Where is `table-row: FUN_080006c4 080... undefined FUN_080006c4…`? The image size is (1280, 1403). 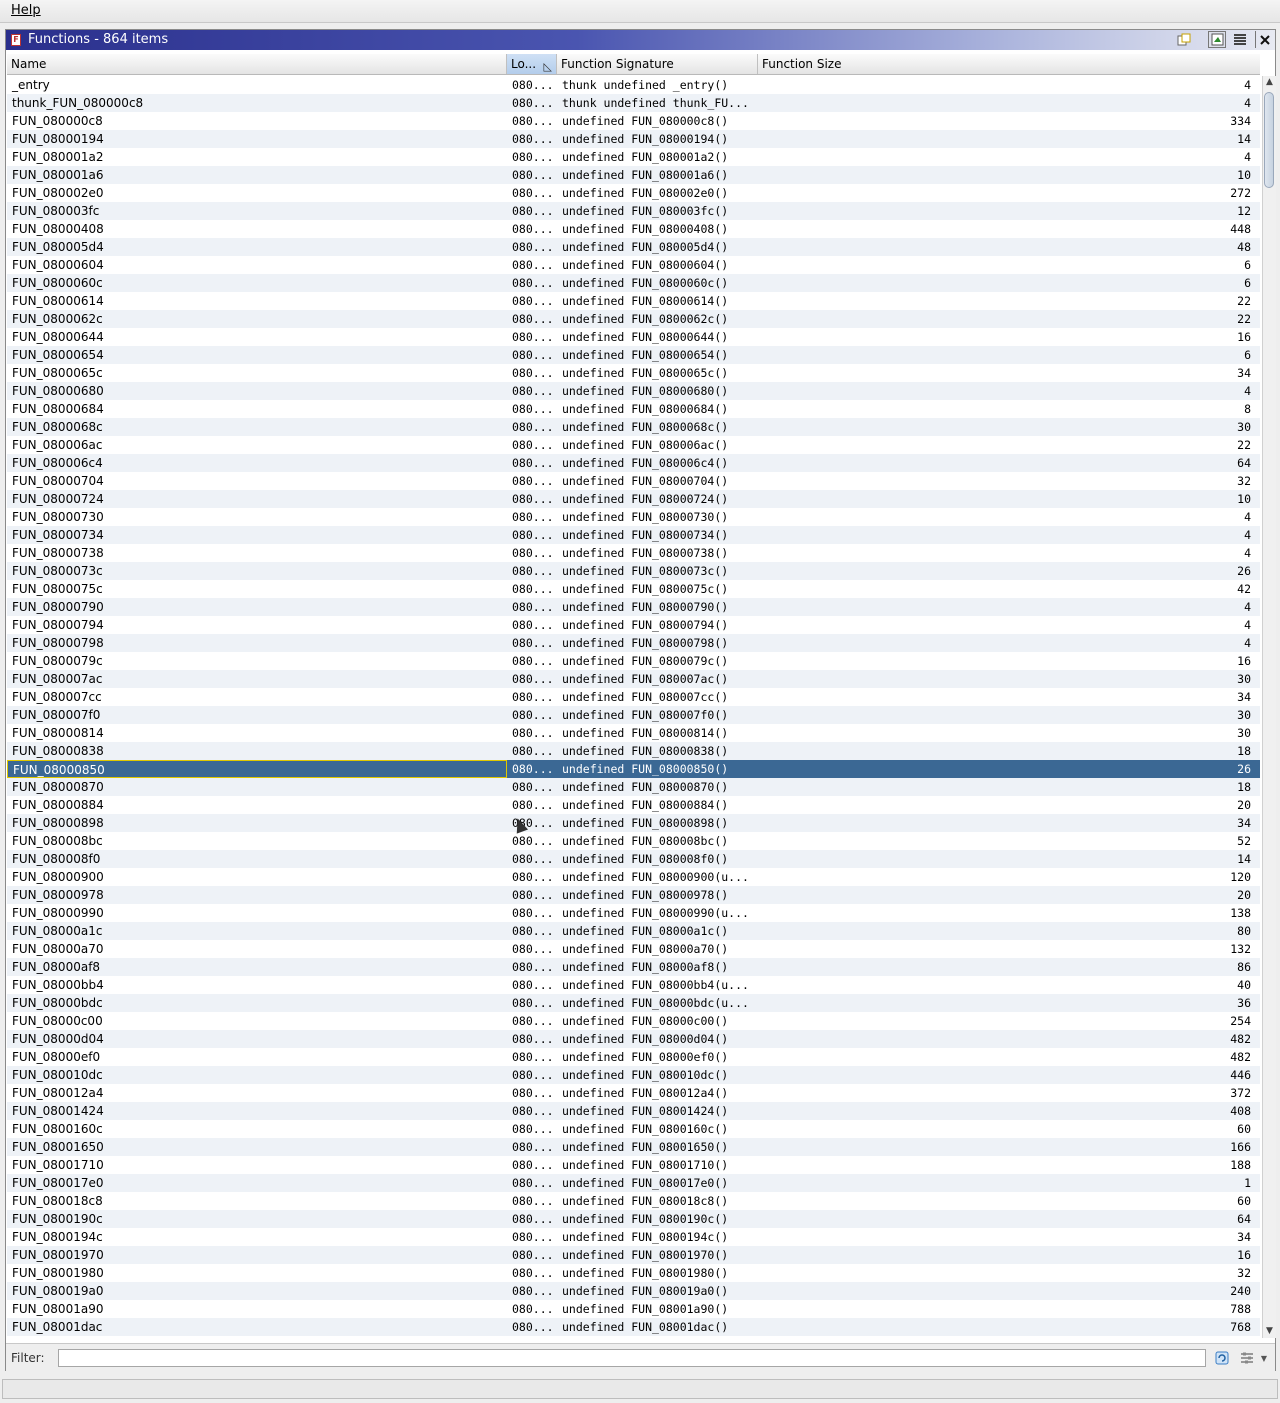 table-row: FUN_080006c4 080... undefined FUN_080006c4… is located at coordinates (633, 463).